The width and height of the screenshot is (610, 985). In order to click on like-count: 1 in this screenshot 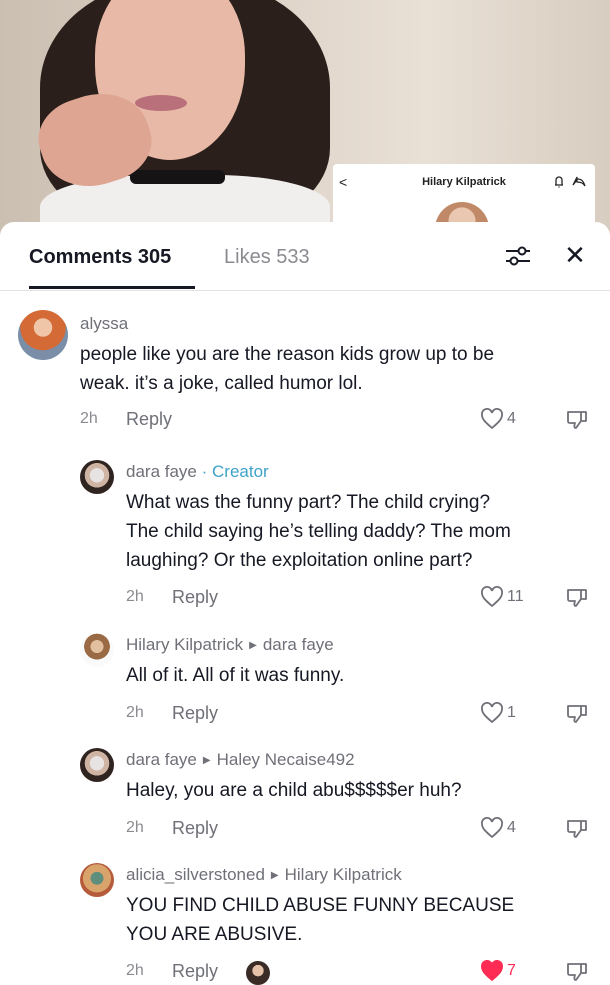, I will do `click(511, 712)`.